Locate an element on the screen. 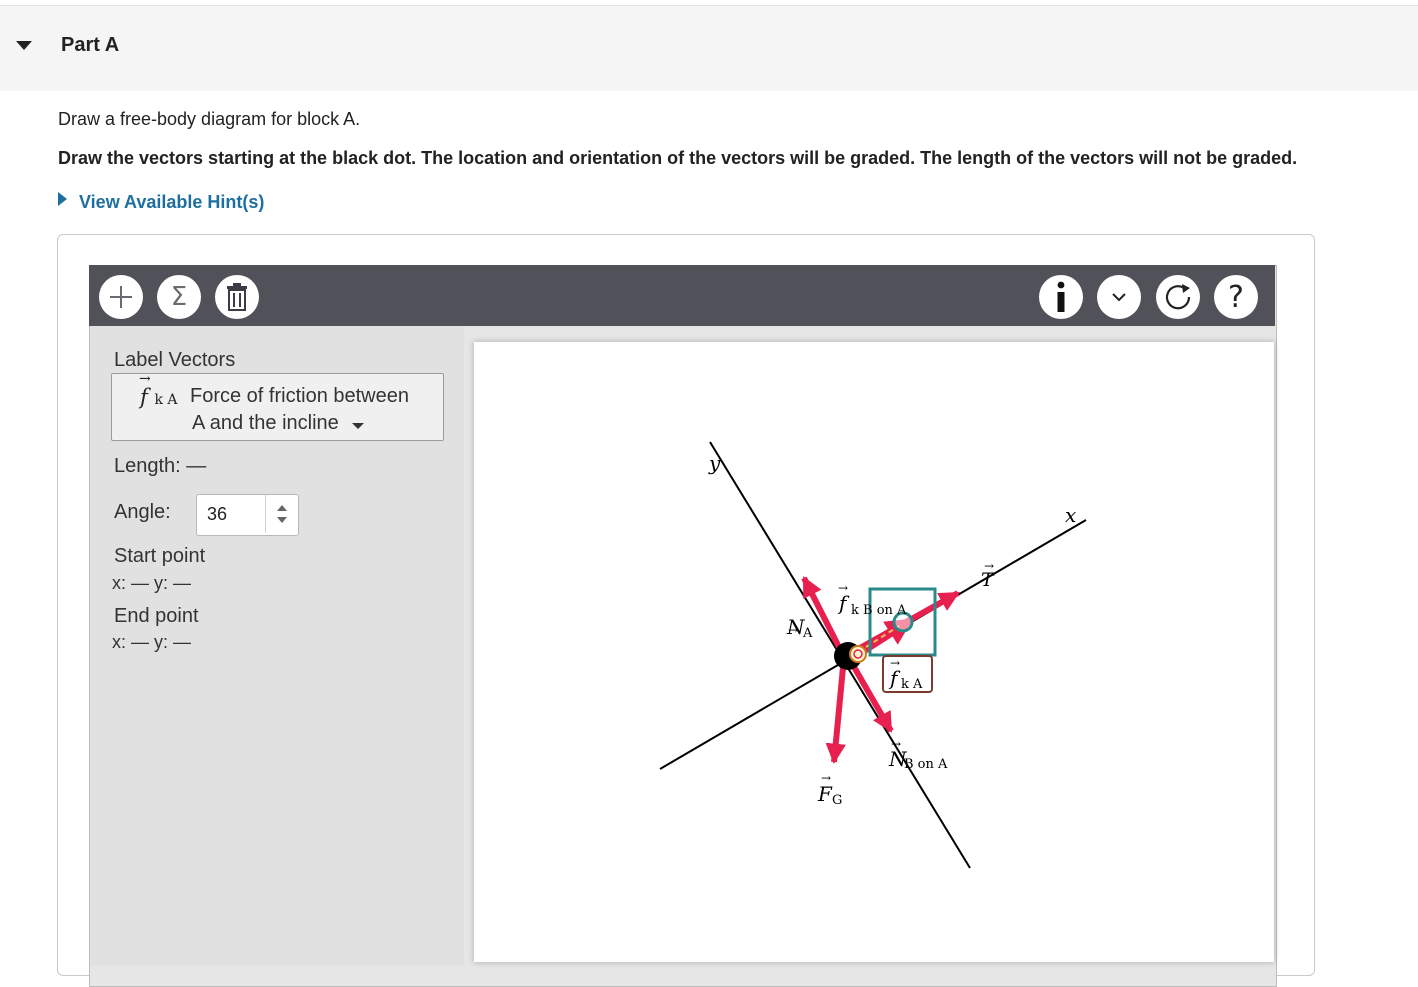  label-tension: → T is located at coordinates (988, 575).